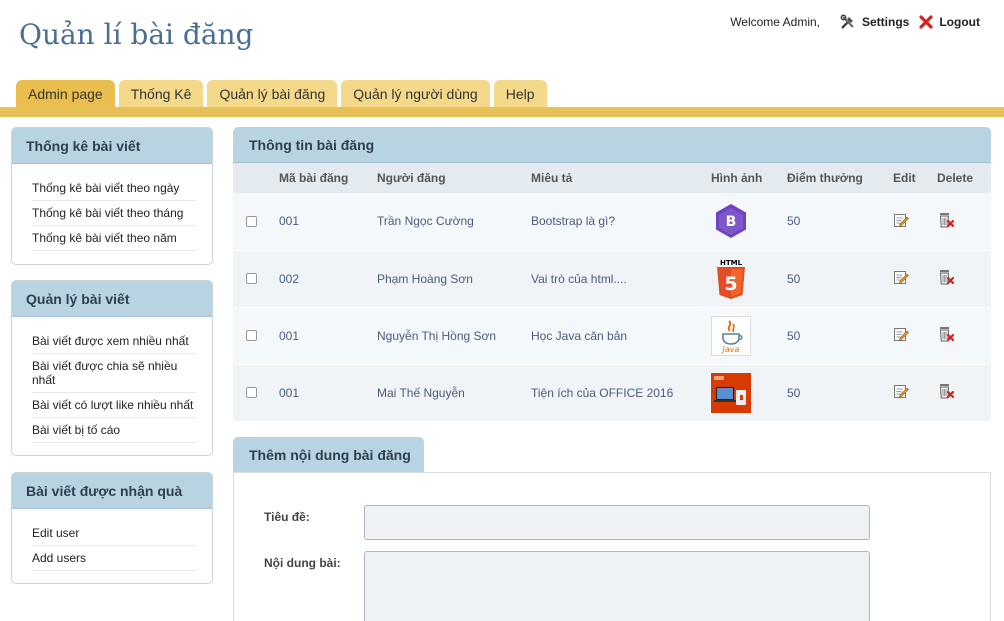  Describe the element at coordinates (621, 336) in the screenshot. I see `cell-description: Học Java căn bản` at that location.